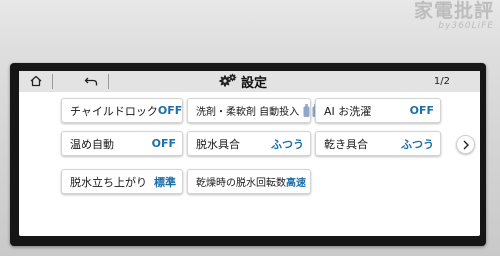 Image resolution: width=500 pixels, height=256 pixels. I want to click on ai-wash-value: OFF, so click(421, 110).